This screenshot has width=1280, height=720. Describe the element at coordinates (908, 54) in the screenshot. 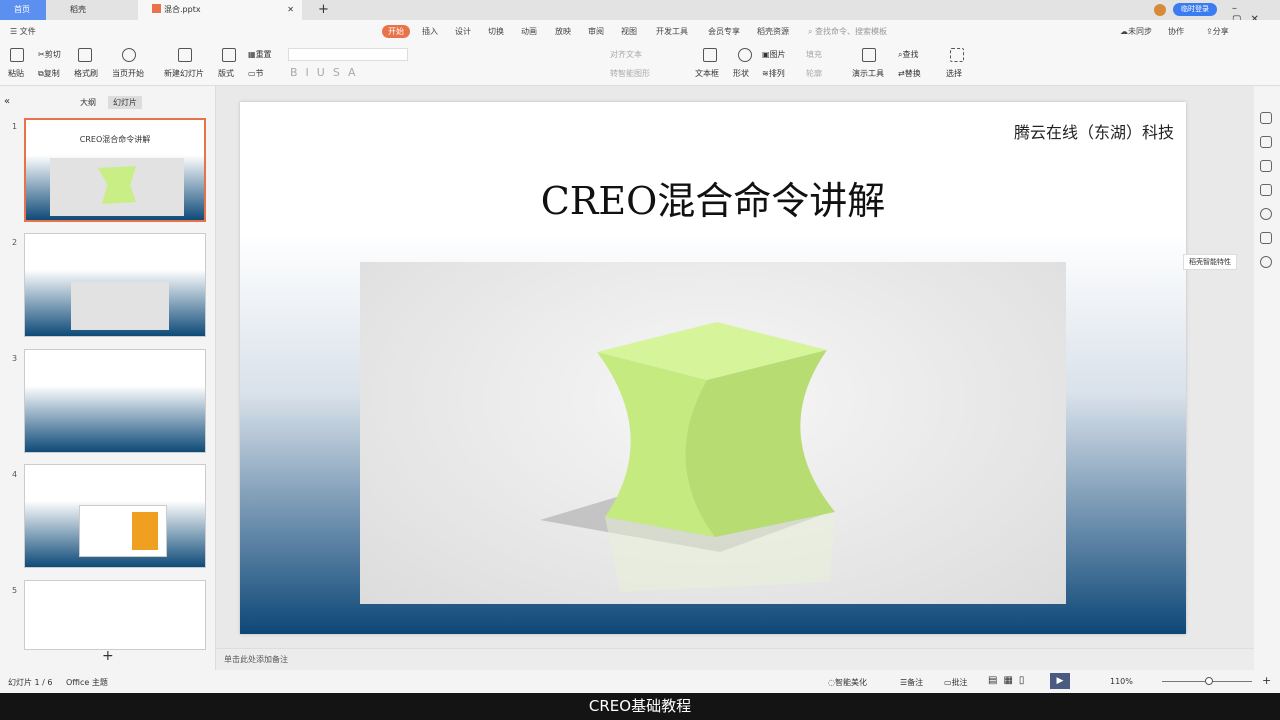

I see `find-button: ⌕查找` at that location.